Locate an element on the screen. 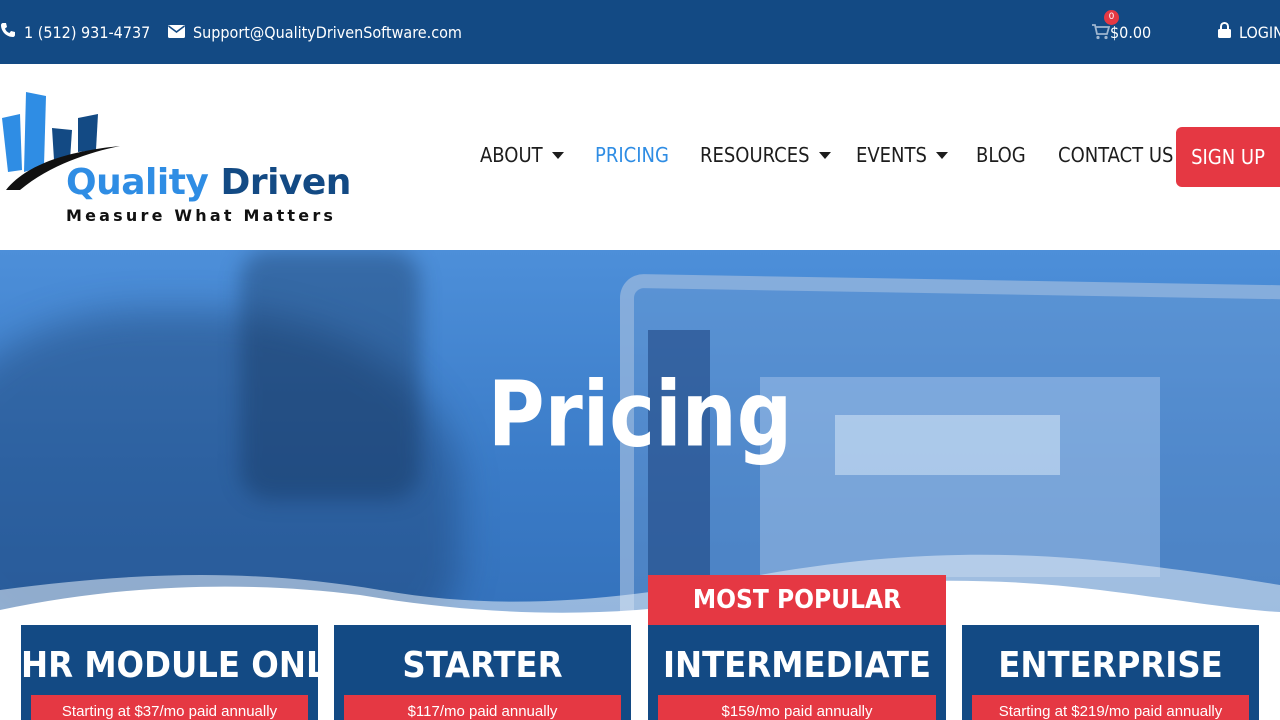 The height and width of the screenshot is (720, 1280). cart-total: $0.00 is located at coordinates (1131, 32).